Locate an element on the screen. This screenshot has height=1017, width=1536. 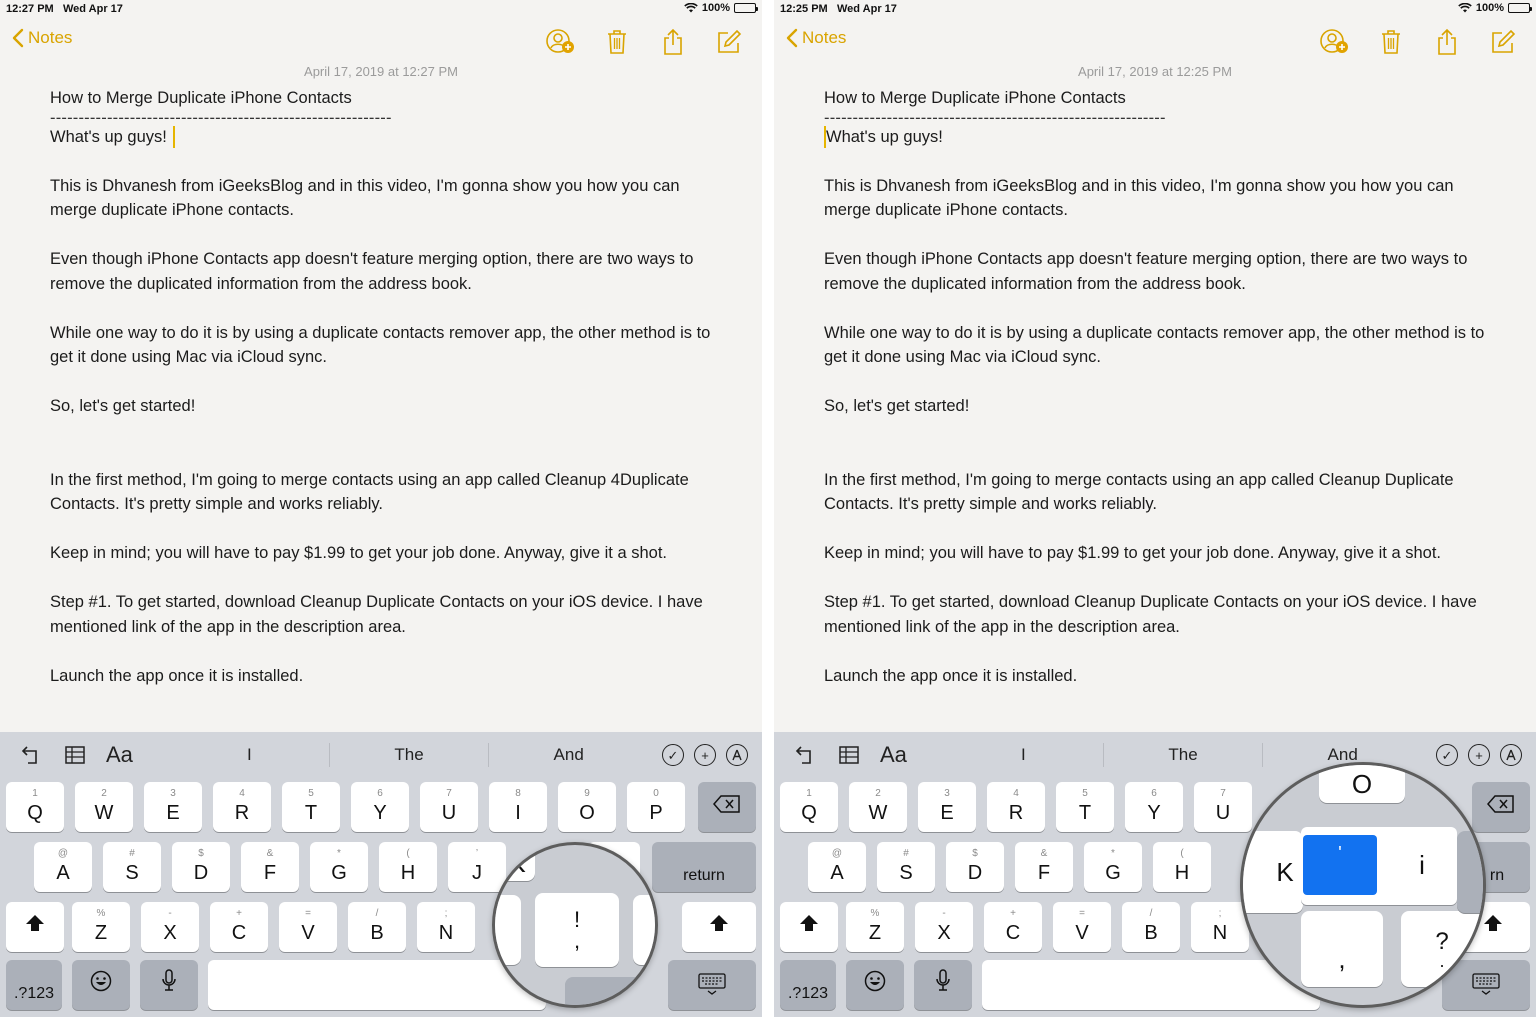
key-p: 0P is located at coordinates (656, 807).